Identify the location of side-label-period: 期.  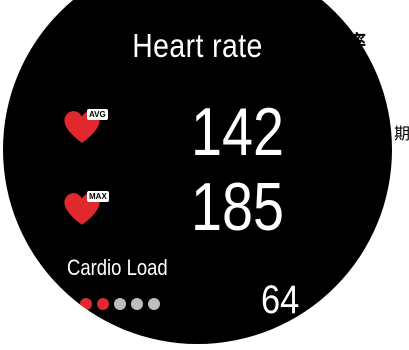
(401, 133).